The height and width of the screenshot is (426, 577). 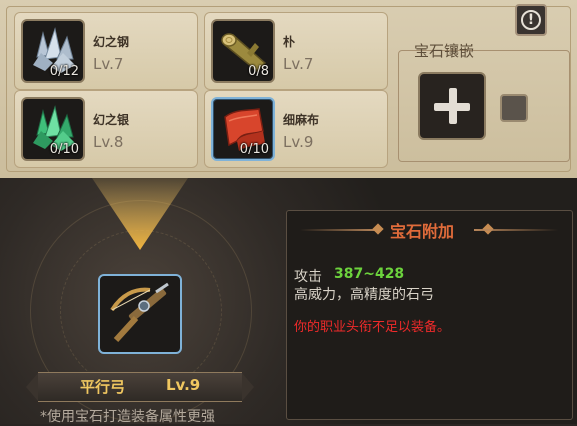 I want to click on weapon-level: Lv.9, so click(x=183, y=385).